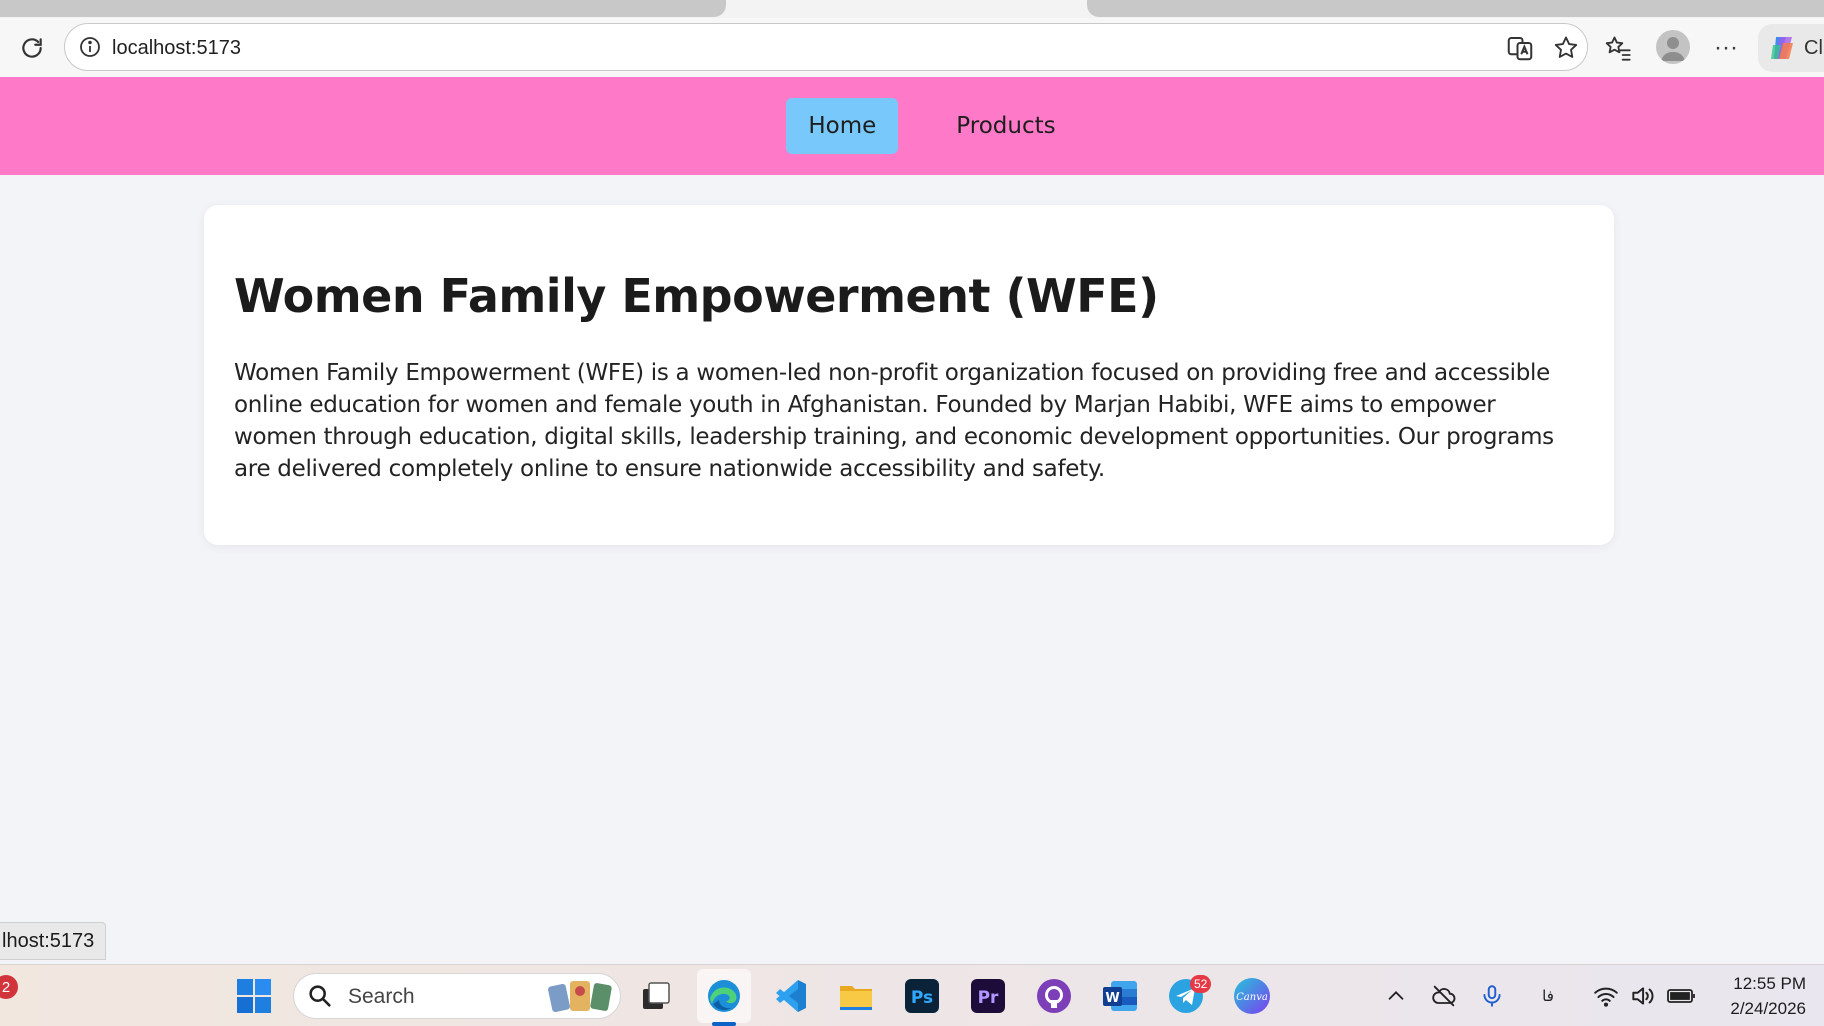  I want to click on search-label: Search, so click(381, 996).